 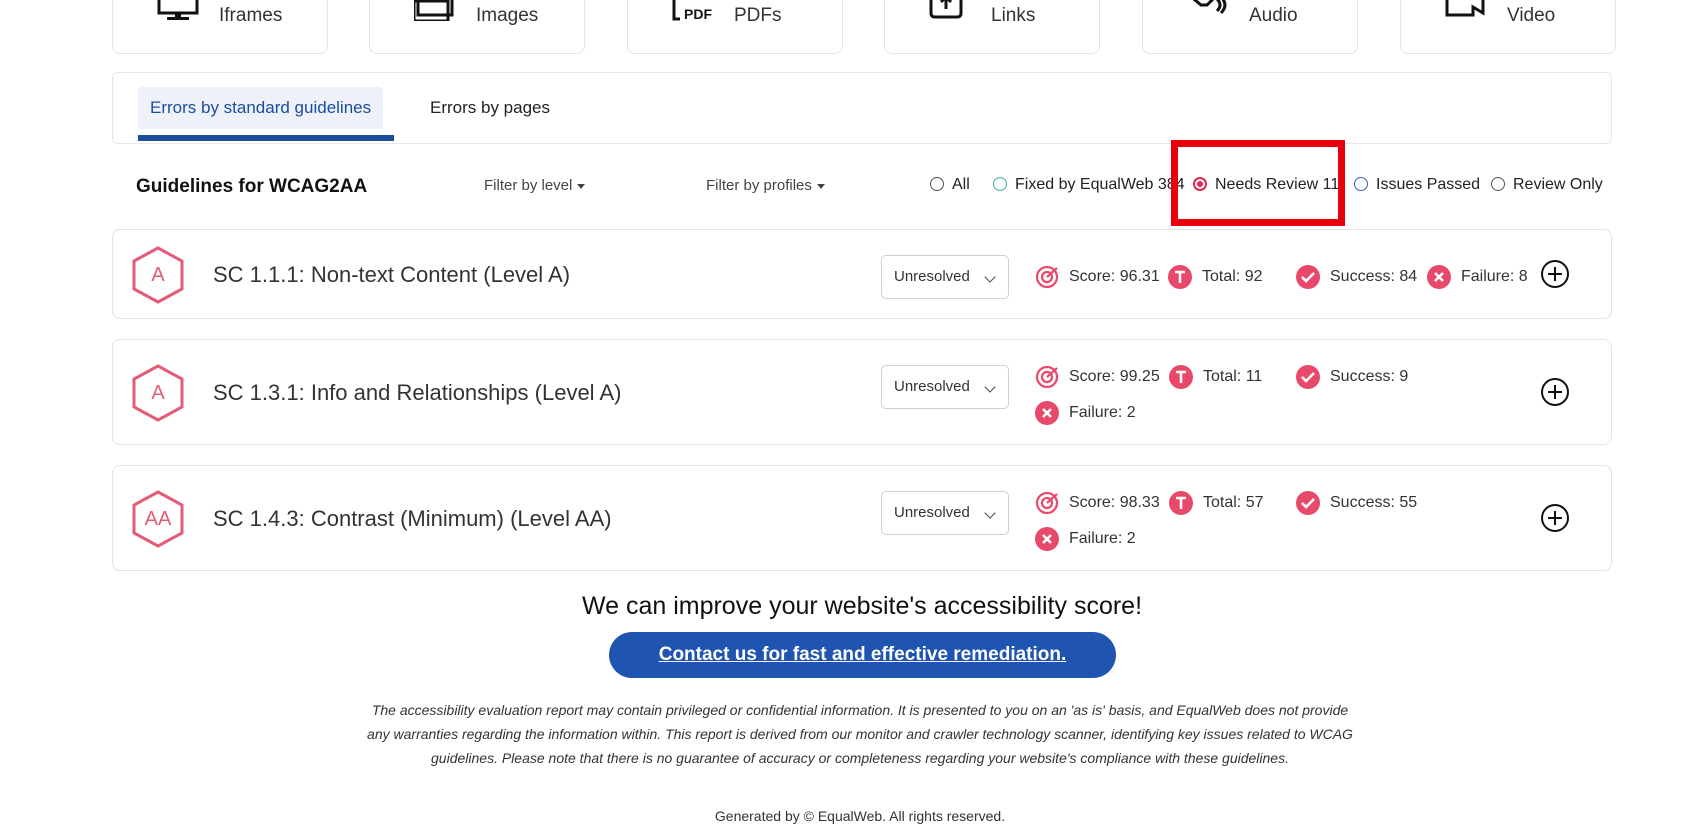 I want to click on total-value: Total: 11, so click(x=1233, y=377).